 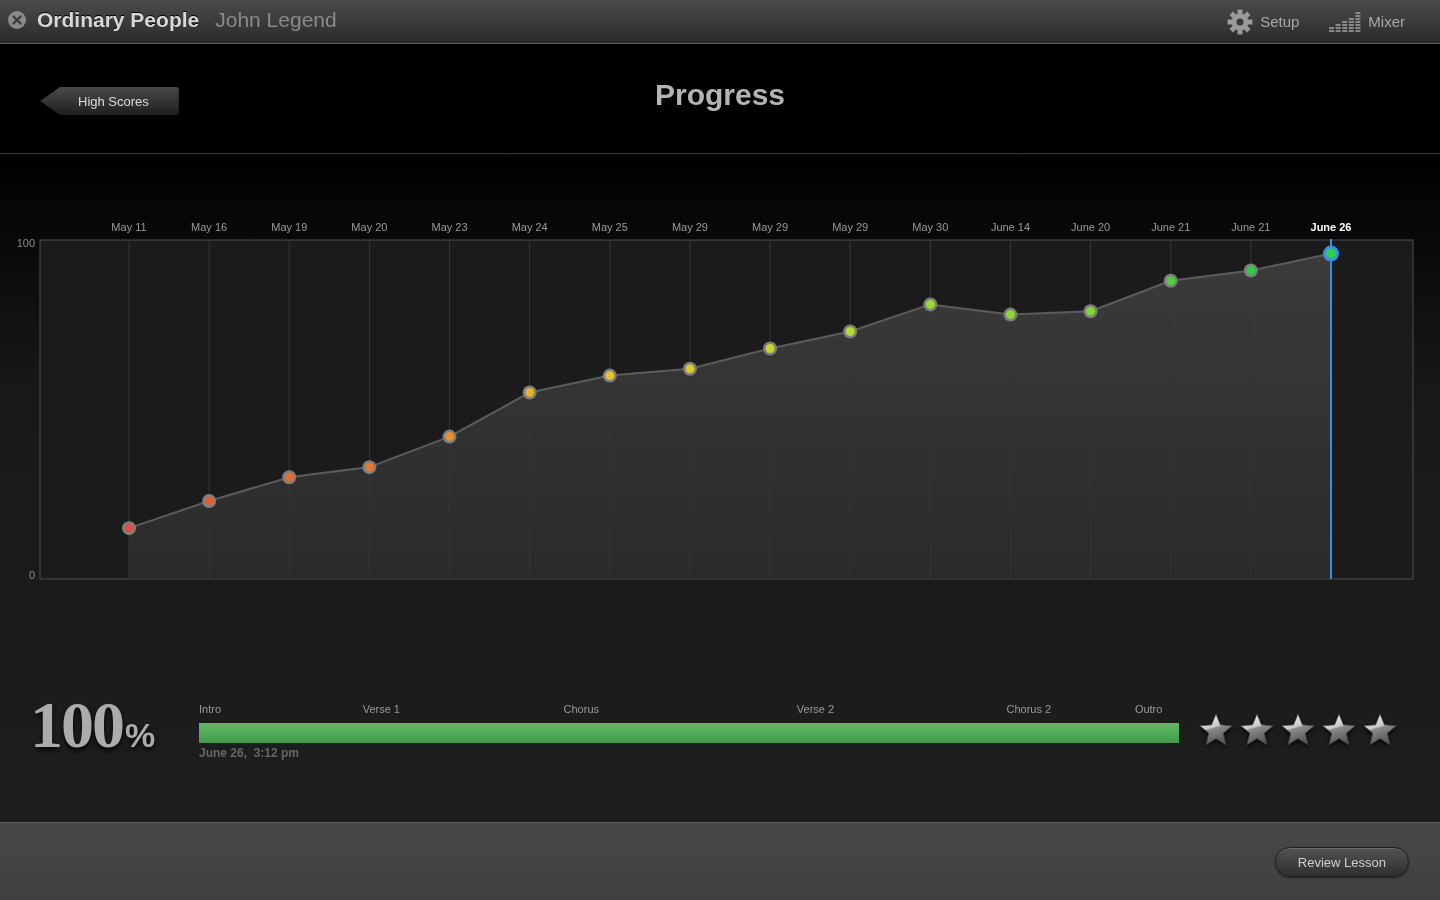 I want to click on song-title: Ordinary People, so click(x=118, y=20).